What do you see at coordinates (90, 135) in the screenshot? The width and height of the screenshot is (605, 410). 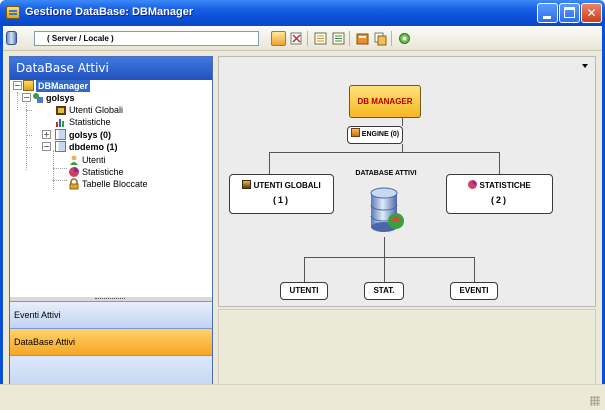 I see `tree-item-label: golsys (0)` at bounding box center [90, 135].